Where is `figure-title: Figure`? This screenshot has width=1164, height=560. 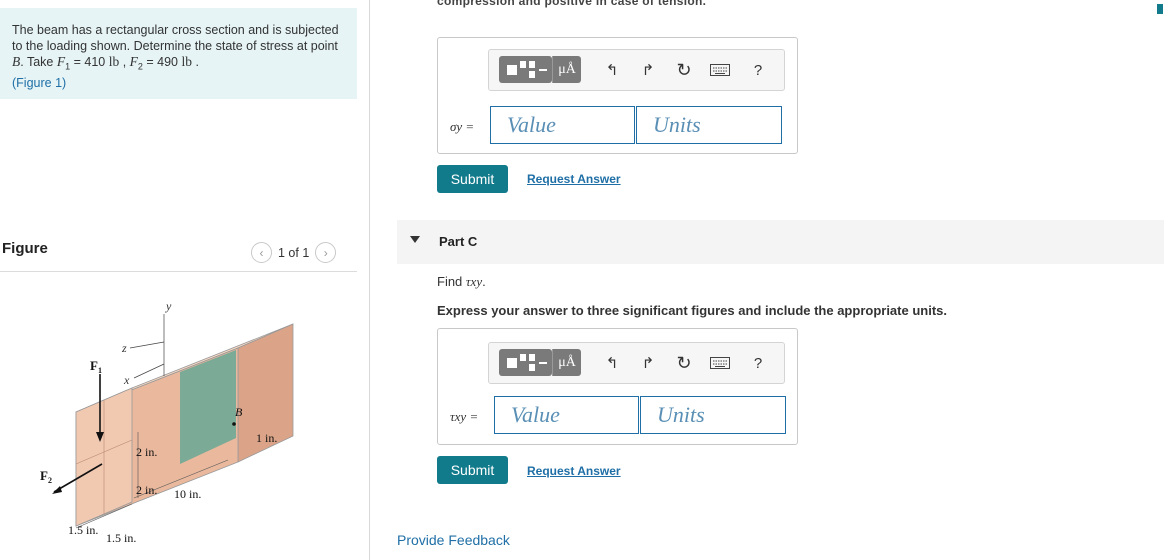 figure-title: Figure is located at coordinates (25, 248).